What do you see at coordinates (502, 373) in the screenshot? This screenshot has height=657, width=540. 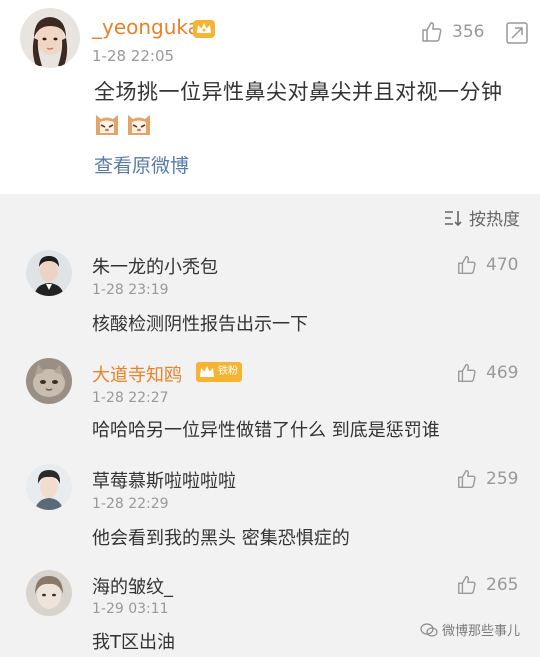 I see `comment-like-count: 469` at bounding box center [502, 373].